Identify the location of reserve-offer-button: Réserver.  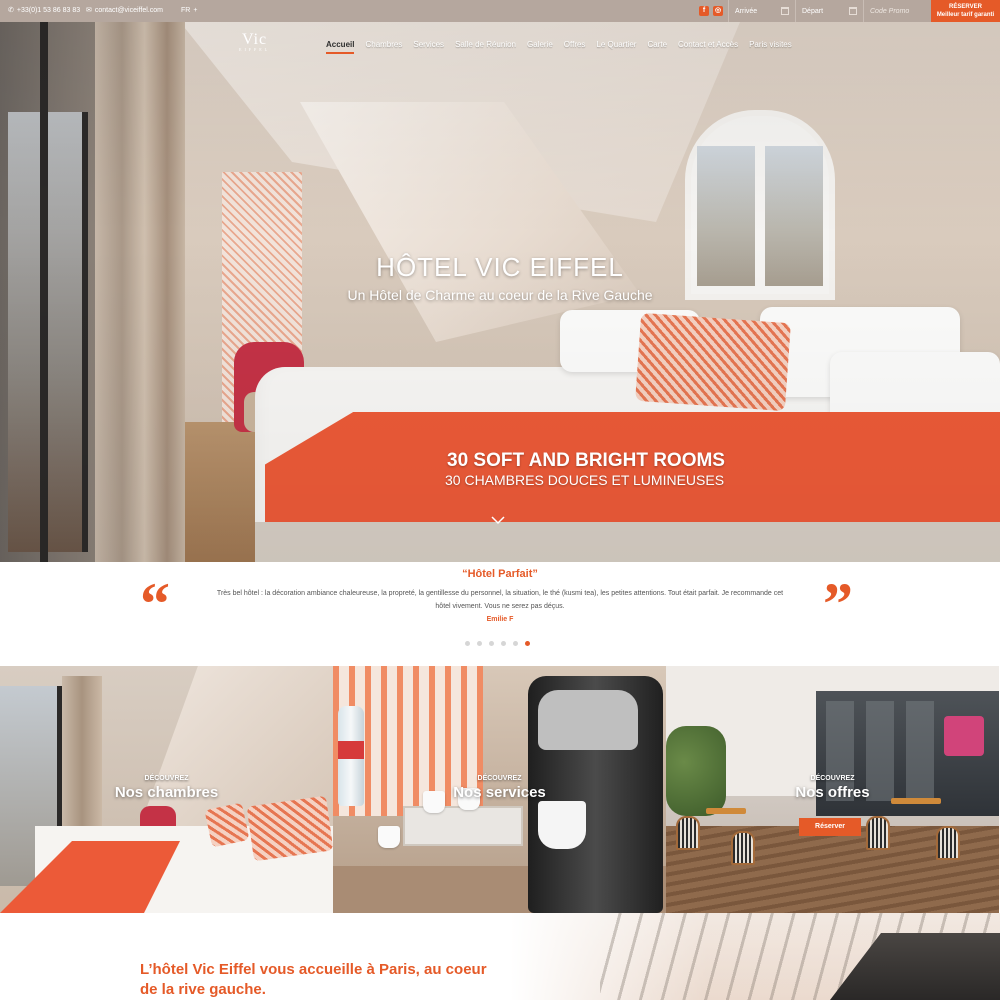
(830, 827).